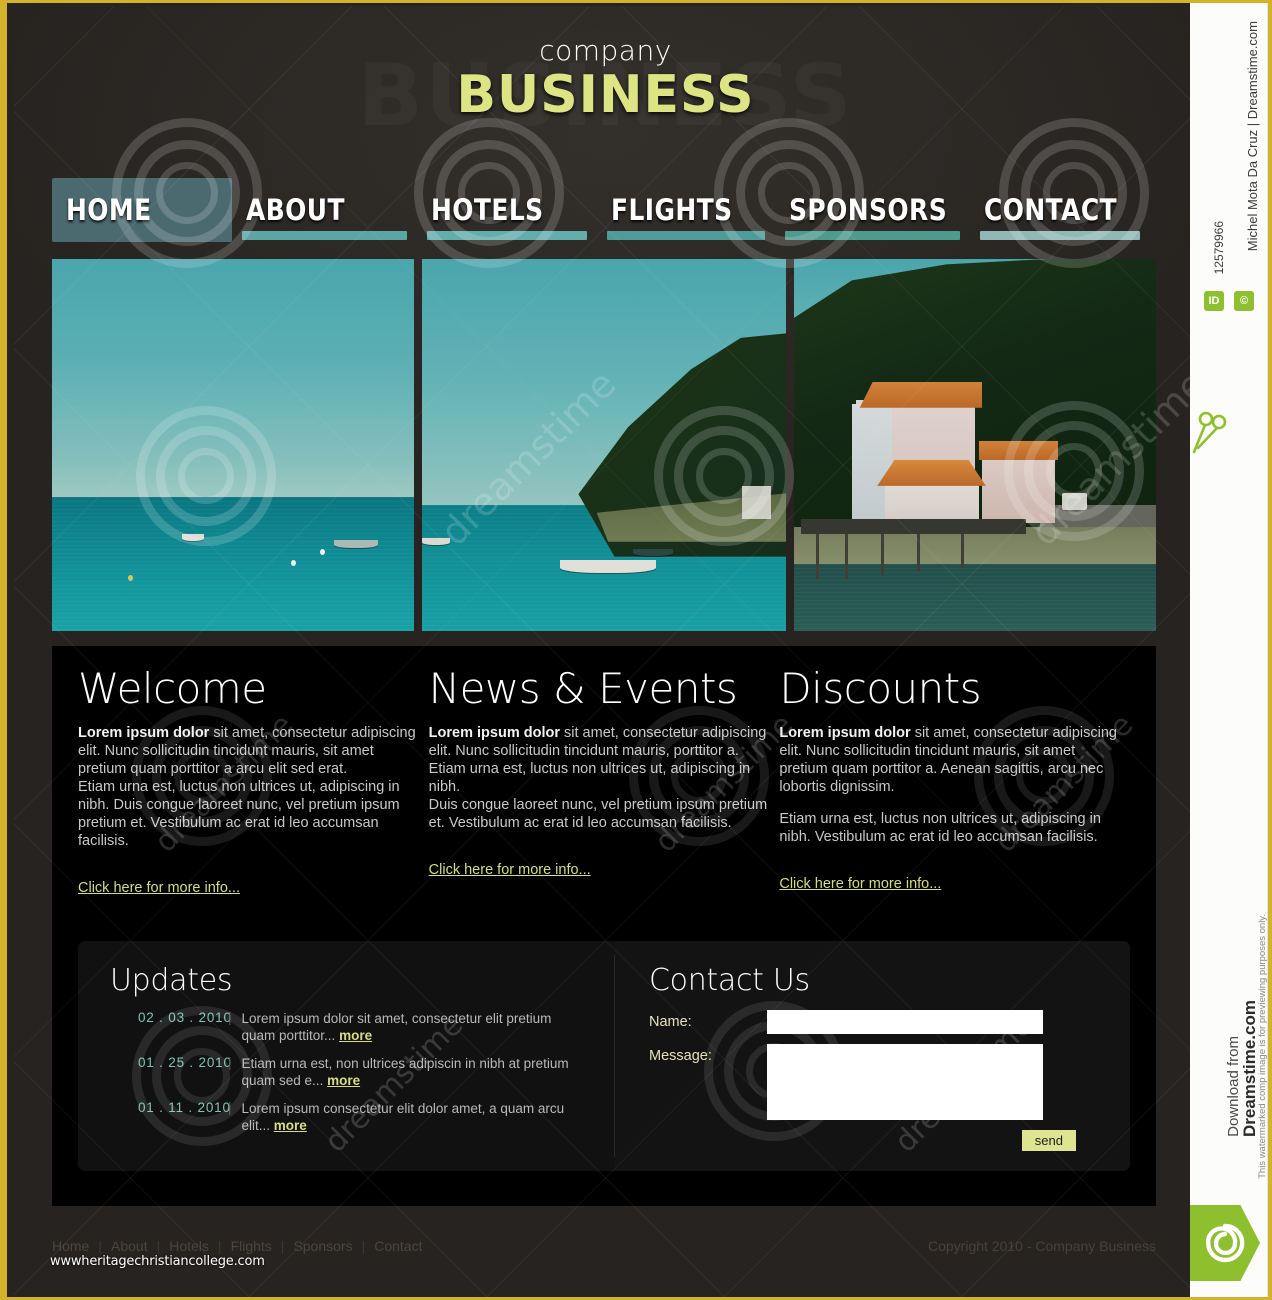  What do you see at coordinates (872, 210) in the screenshot?
I see `nav-item-sponsors: SPONSORS` at bounding box center [872, 210].